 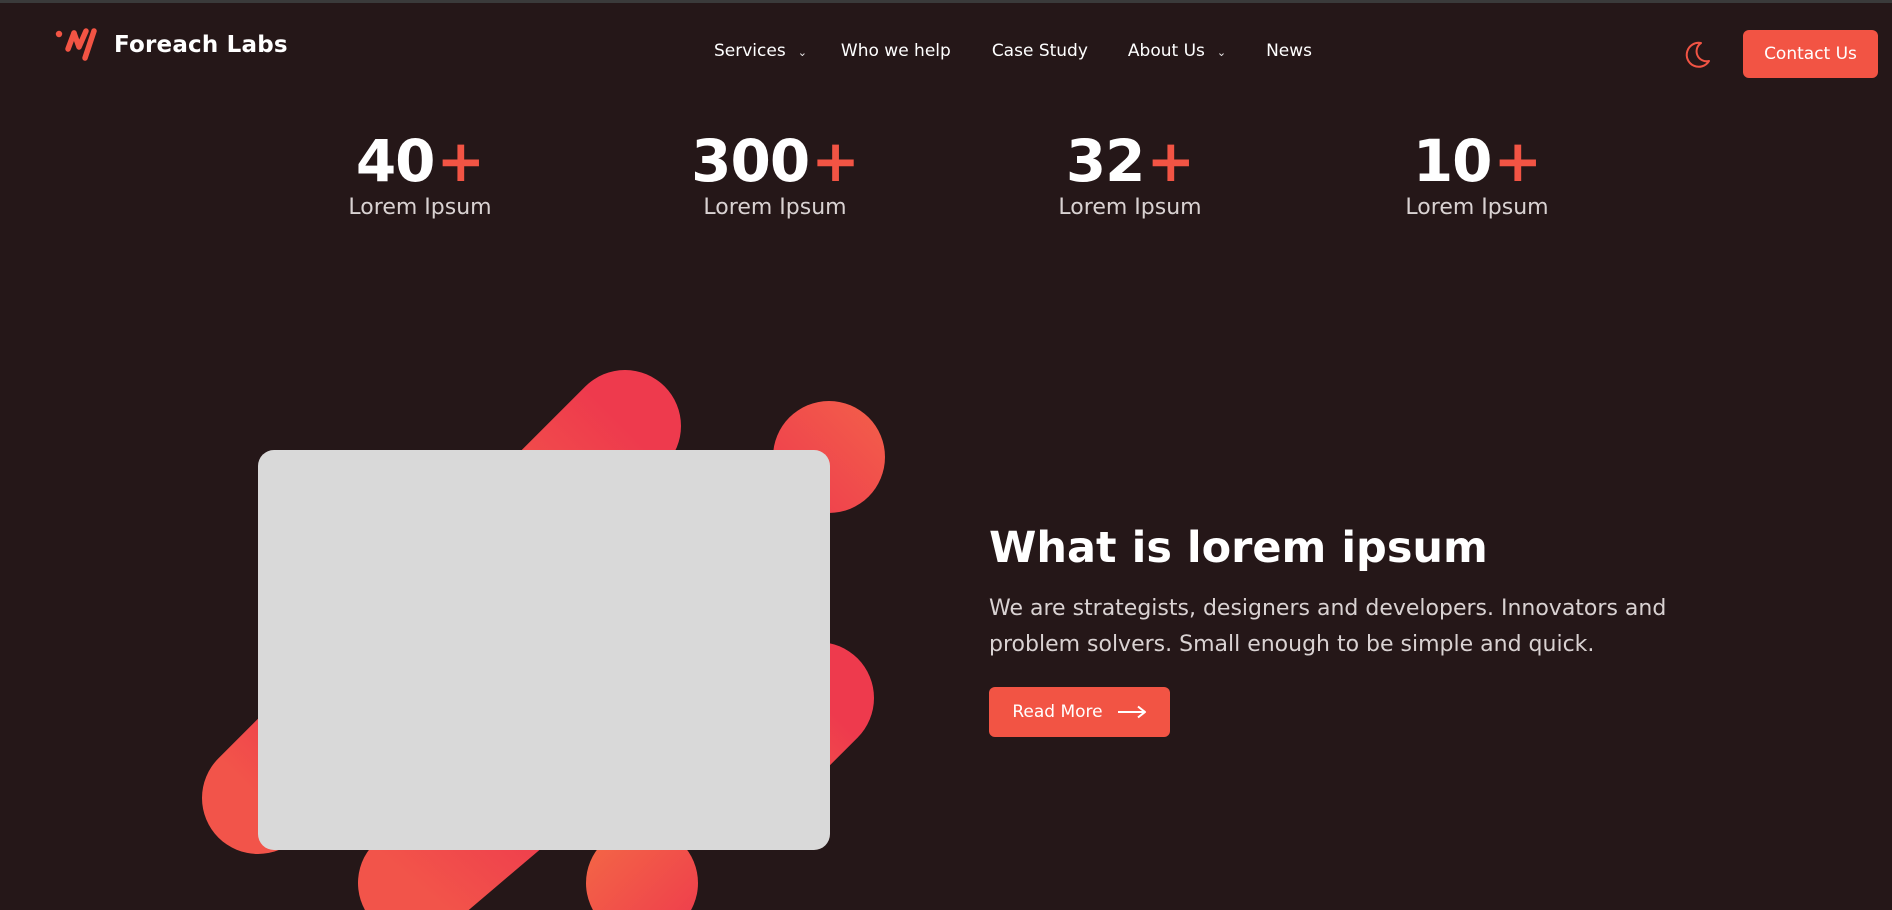 I want to click on stat-value: 40+, so click(x=420, y=161).